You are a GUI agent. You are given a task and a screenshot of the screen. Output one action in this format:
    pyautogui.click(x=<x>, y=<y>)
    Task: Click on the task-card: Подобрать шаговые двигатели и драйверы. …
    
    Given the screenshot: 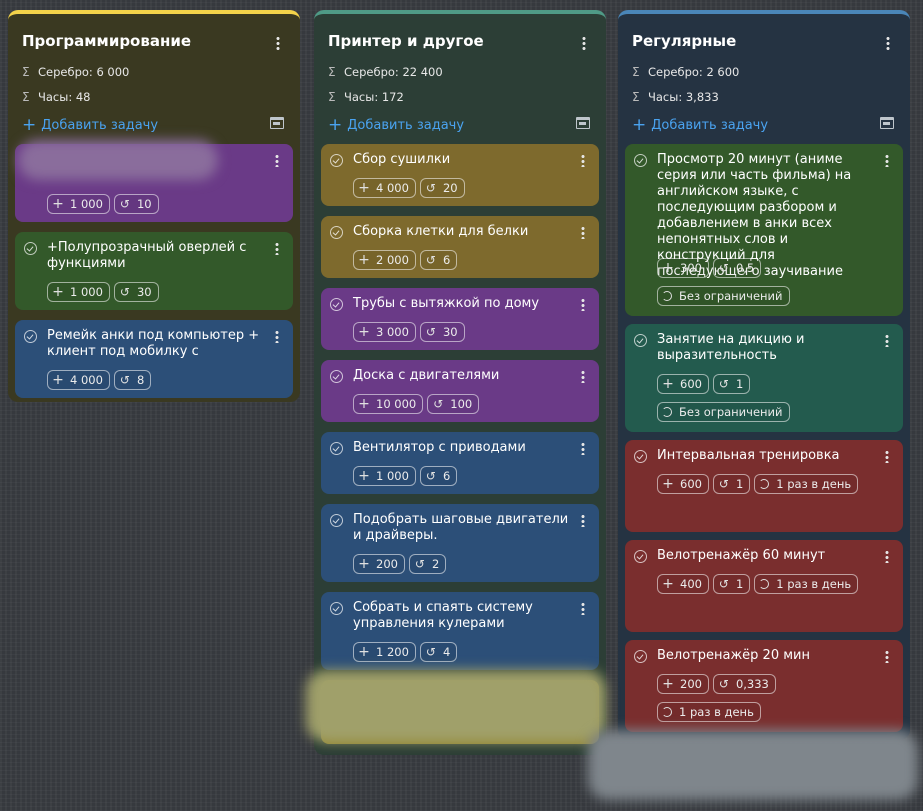 What is the action you would take?
    pyautogui.click(x=460, y=543)
    